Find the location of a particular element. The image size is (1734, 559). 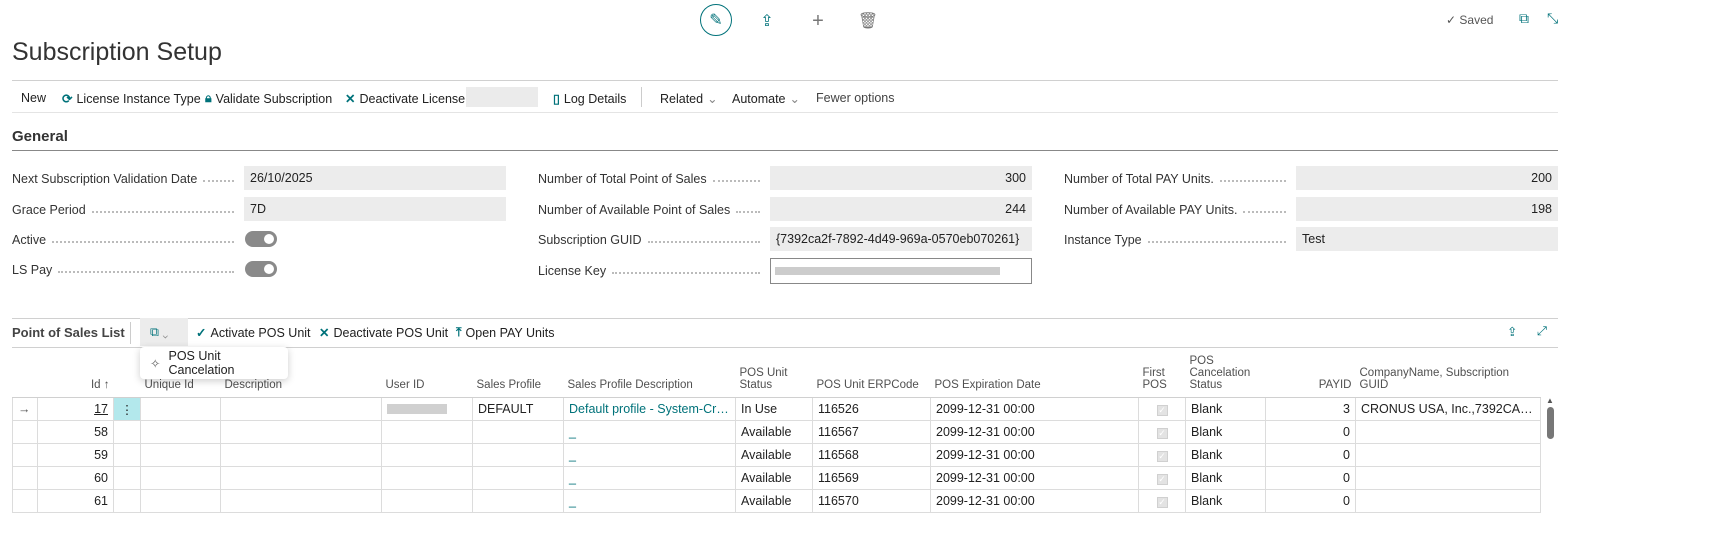

erpcode-cell: 116570 is located at coordinates (871, 501).